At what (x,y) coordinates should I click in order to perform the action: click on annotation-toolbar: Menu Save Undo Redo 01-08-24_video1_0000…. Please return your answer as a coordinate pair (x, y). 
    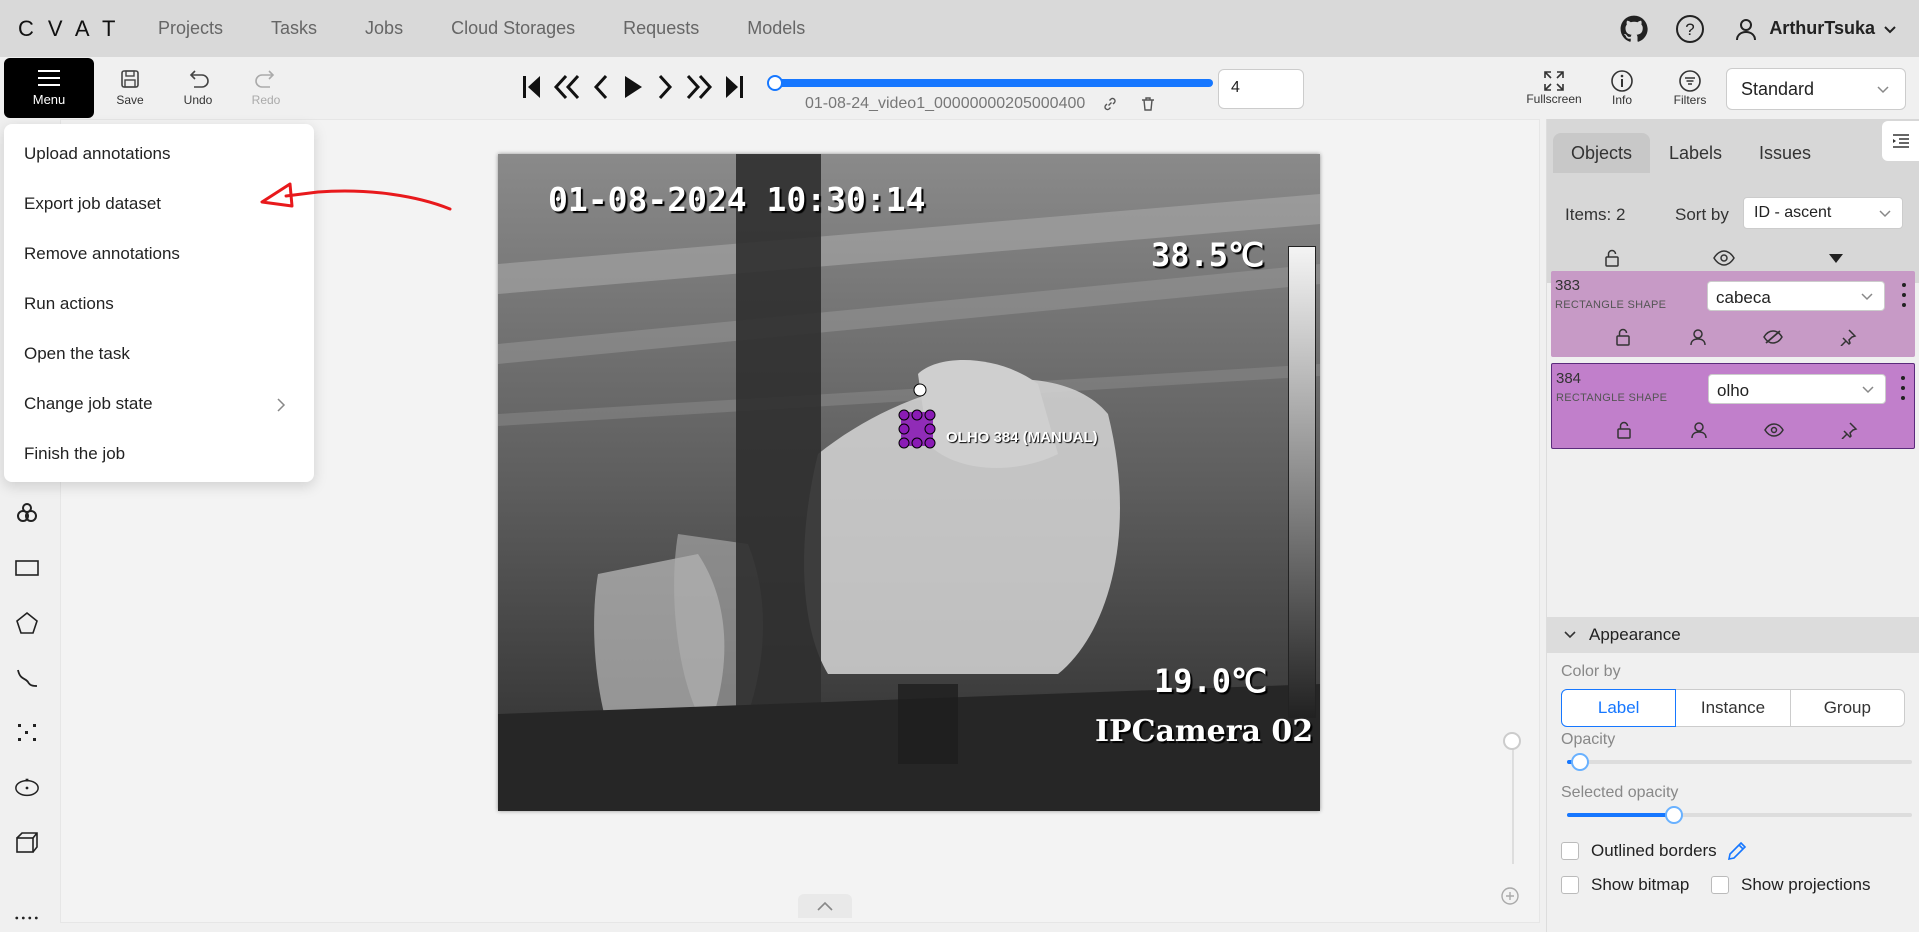
    Looking at the image, I should click on (959, 88).